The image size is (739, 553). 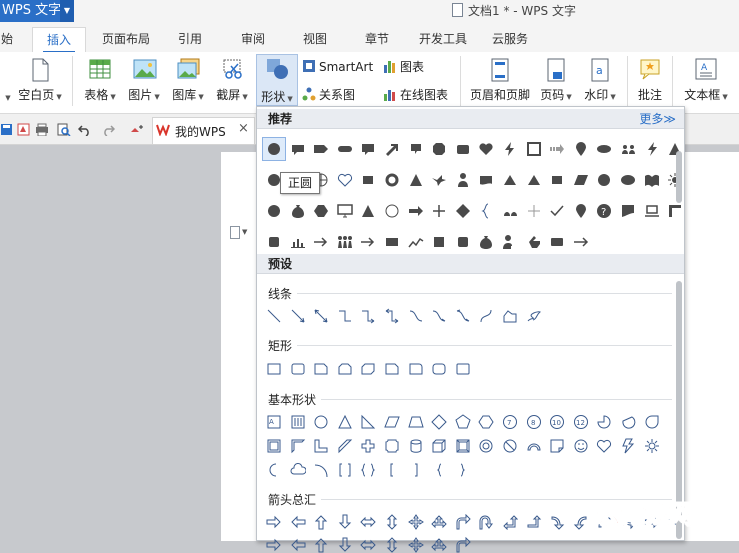 What do you see at coordinates (368, 180) in the screenshot?
I see `rect-filled-shape` at bounding box center [368, 180].